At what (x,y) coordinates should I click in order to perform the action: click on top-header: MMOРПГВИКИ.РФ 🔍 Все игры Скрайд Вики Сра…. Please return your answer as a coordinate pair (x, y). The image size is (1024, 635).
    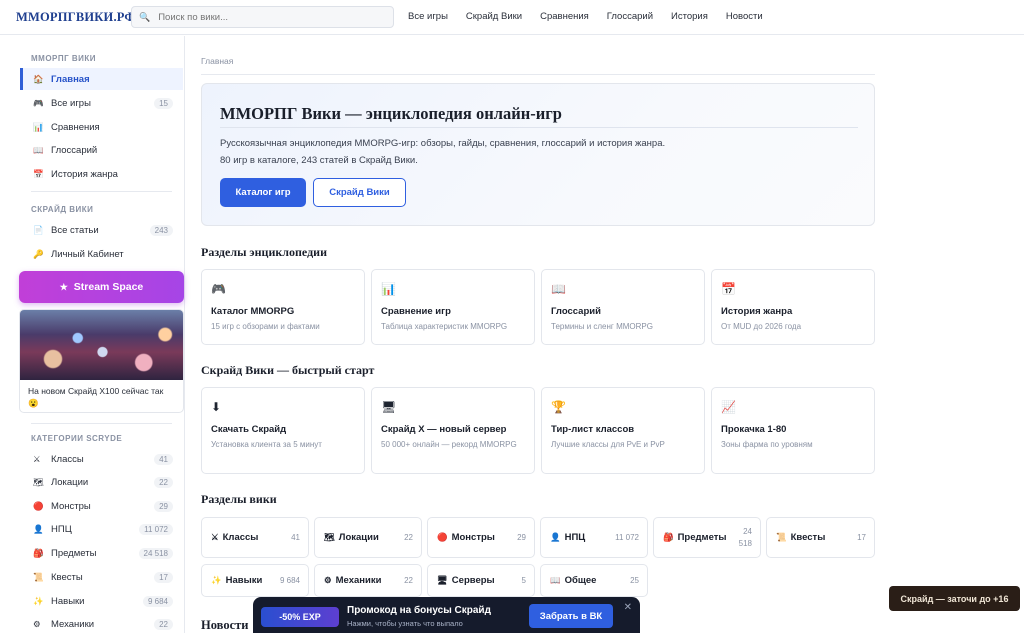
    Looking at the image, I should click on (512, 17).